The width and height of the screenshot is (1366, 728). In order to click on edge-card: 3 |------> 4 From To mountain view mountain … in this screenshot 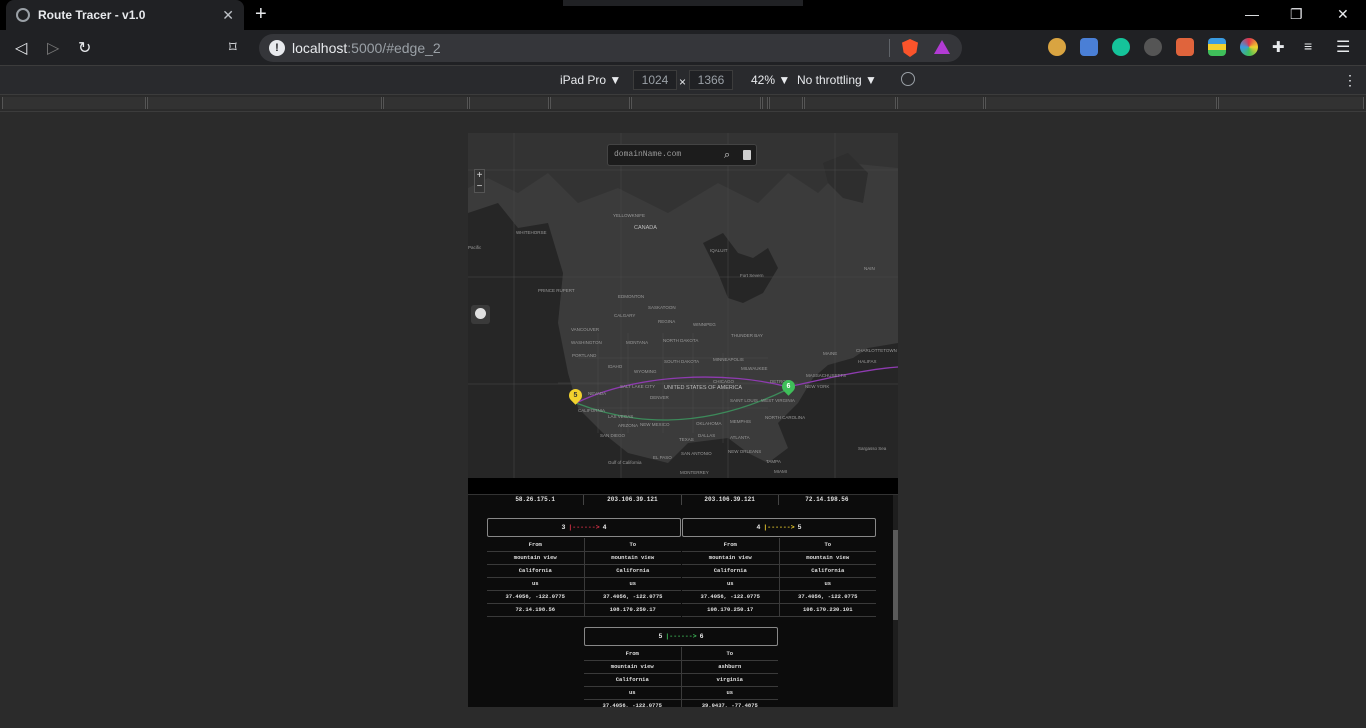, I will do `click(584, 567)`.